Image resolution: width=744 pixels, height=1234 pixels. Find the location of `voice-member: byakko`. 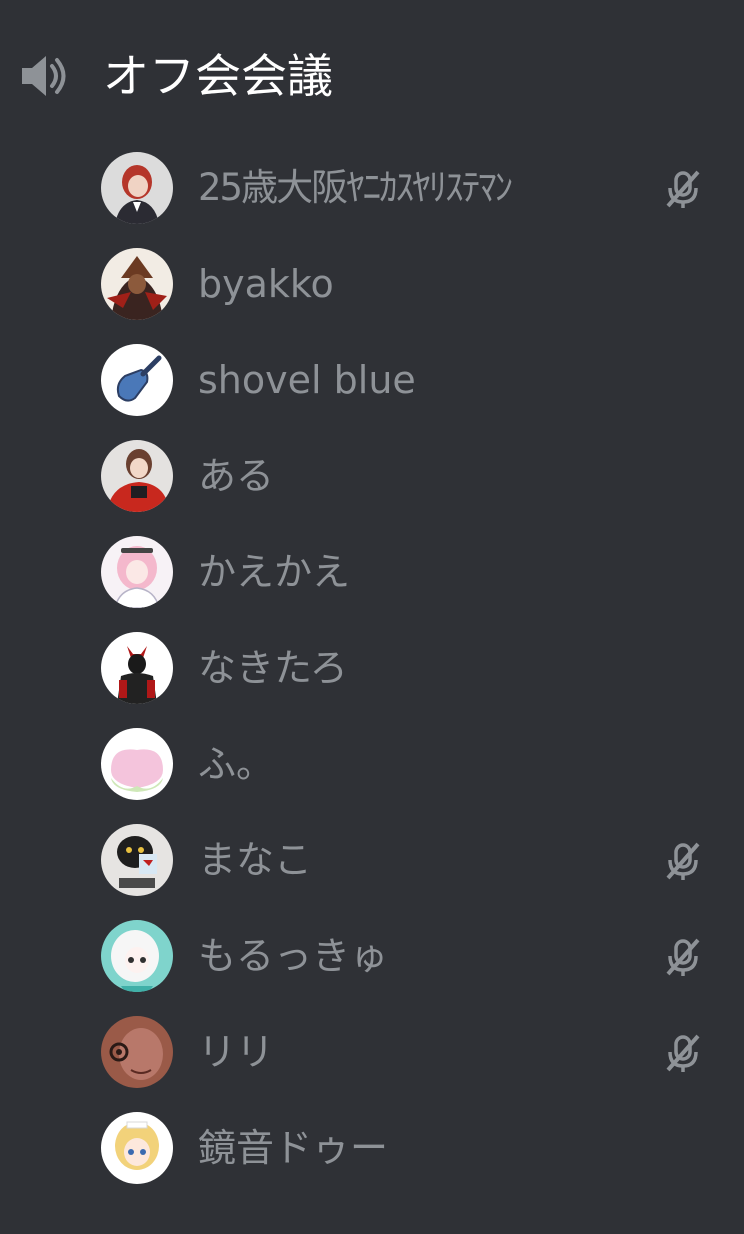

voice-member: byakko is located at coordinates (372, 284).